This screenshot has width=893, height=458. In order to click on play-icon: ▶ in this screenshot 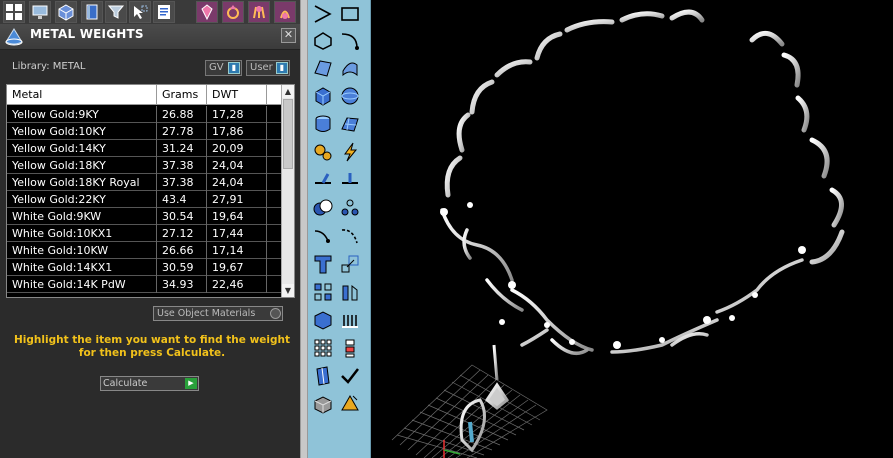, I will do `click(191, 383)`.